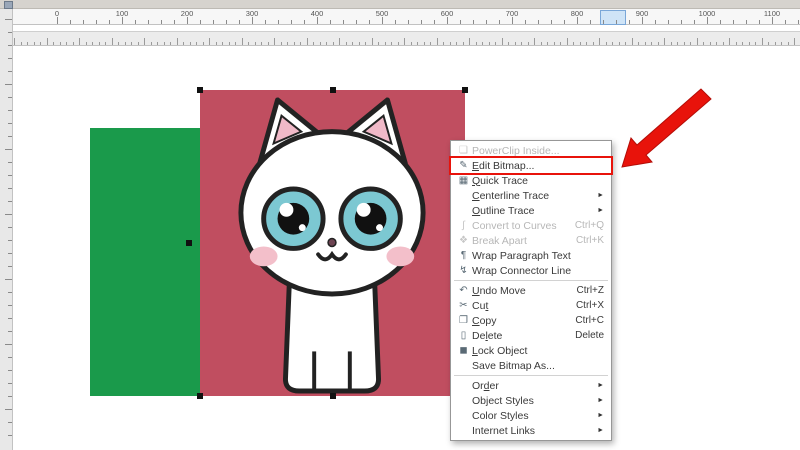 The width and height of the screenshot is (800, 450). What do you see at coordinates (531, 270) in the screenshot?
I see `menu-item-wrap-connector-line: ↯ Wrap Connector Line` at bounding box center [531, 270].